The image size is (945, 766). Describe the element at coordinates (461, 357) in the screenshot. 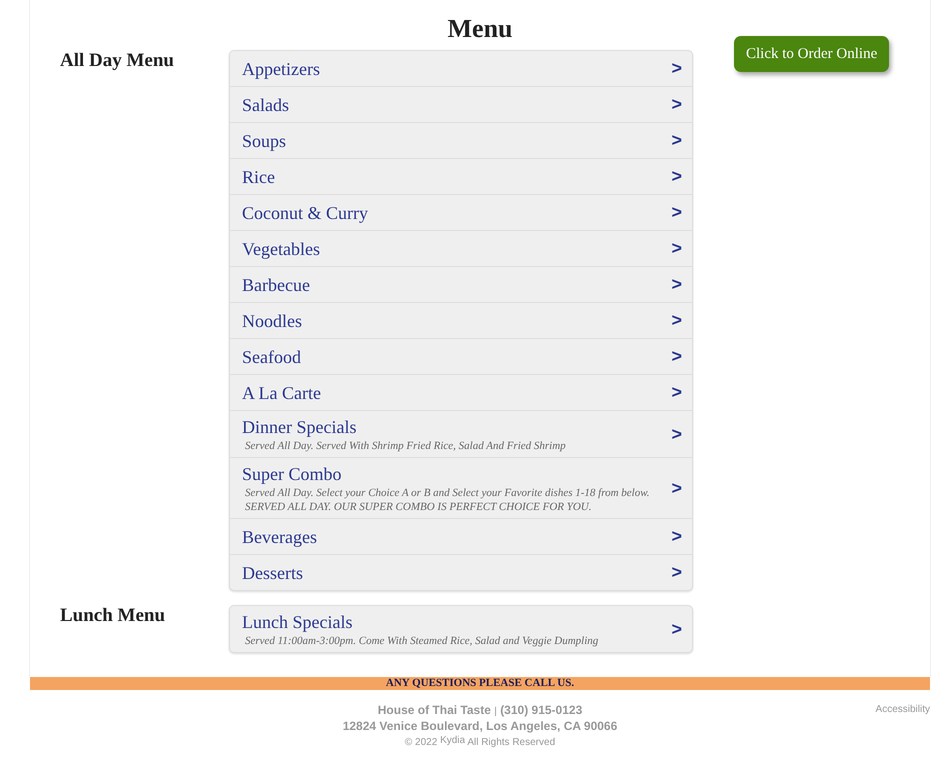

I see `menu-category-link: Seafood >` at that location.